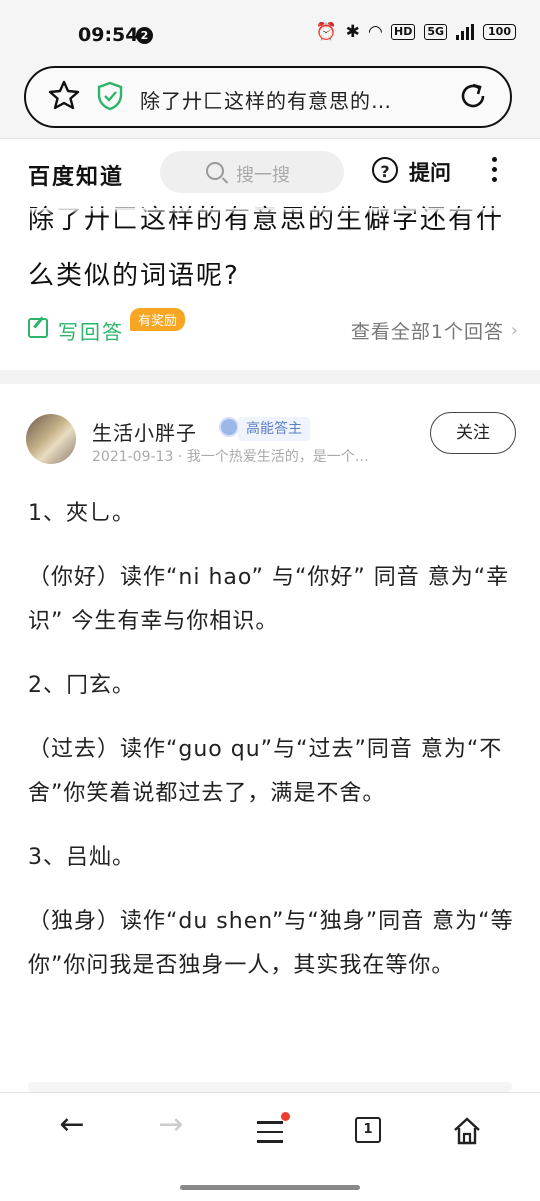  Describe the element at coordinates (81, 513) in the screenshot. I see `answer-paragraph: 1、夾乚。` at that location.